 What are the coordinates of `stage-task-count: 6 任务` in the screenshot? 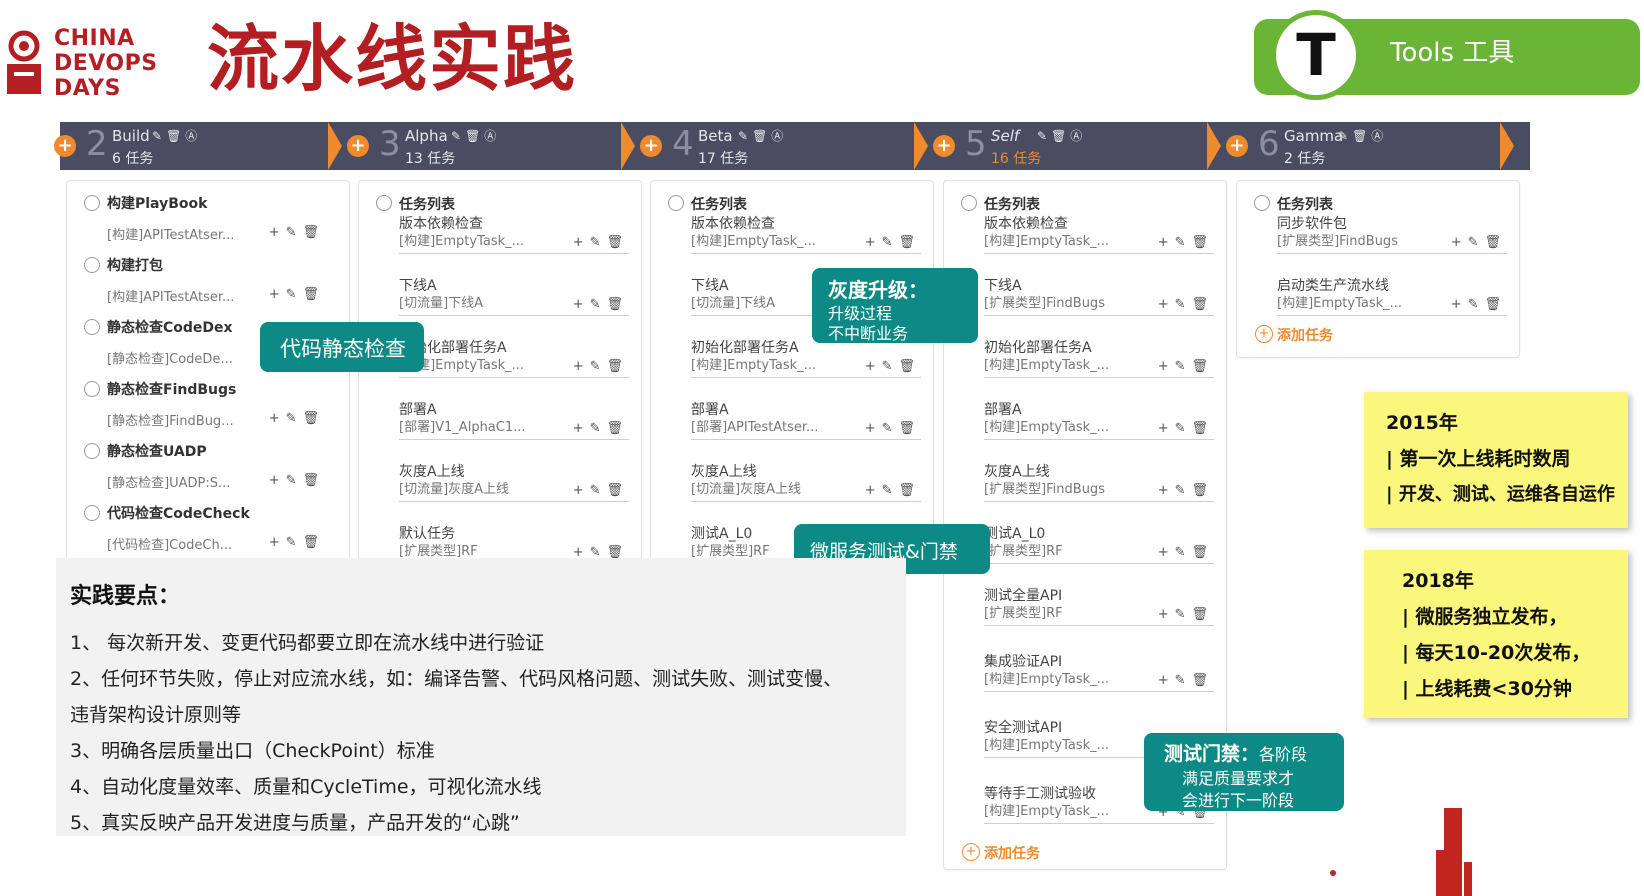 It's located at (133, 159).